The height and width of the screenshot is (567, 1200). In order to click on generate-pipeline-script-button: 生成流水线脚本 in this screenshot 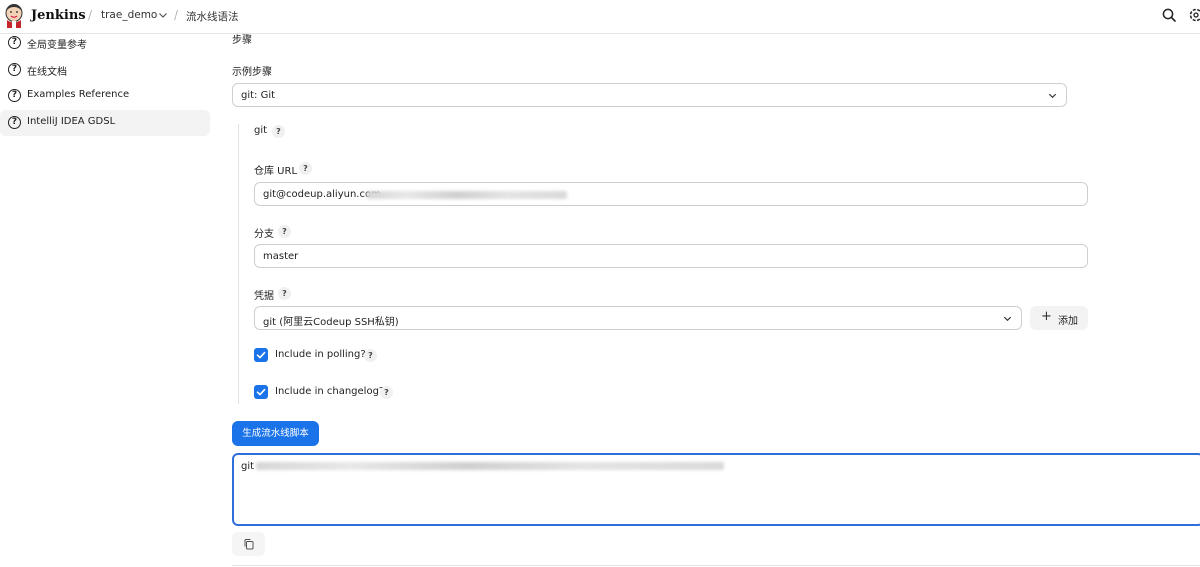, I will do `click(275, 433)`.